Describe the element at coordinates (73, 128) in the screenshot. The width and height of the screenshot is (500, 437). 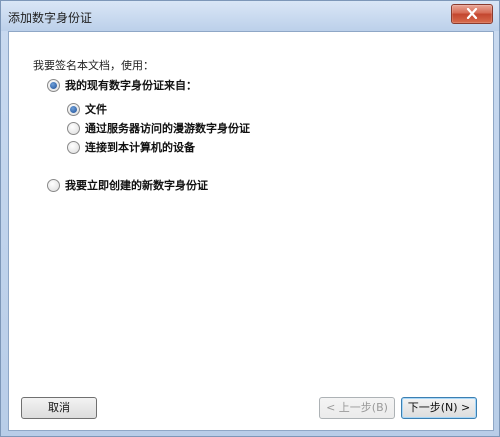
I see `radio-roaming-id-circle` at that location.